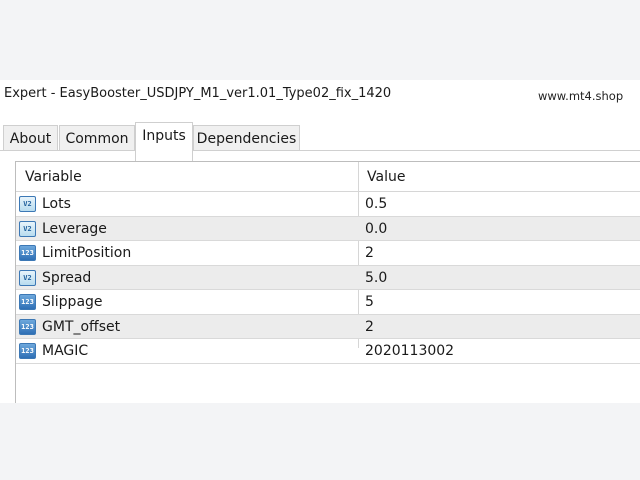 The height and width of the screenshot is (480, 640). Describe the element at coordinates (328, 326) in the screenshot. I see `table-row: 123 GMT_offset 2` at that location.